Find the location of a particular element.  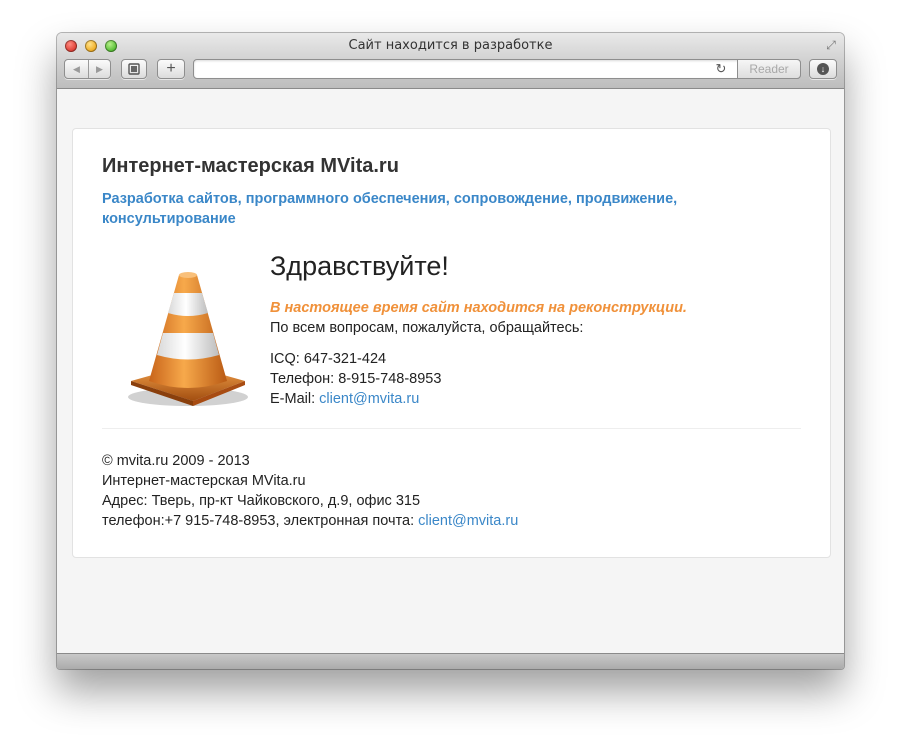

show-all-tabs-button is located at coordinates (134, 69).